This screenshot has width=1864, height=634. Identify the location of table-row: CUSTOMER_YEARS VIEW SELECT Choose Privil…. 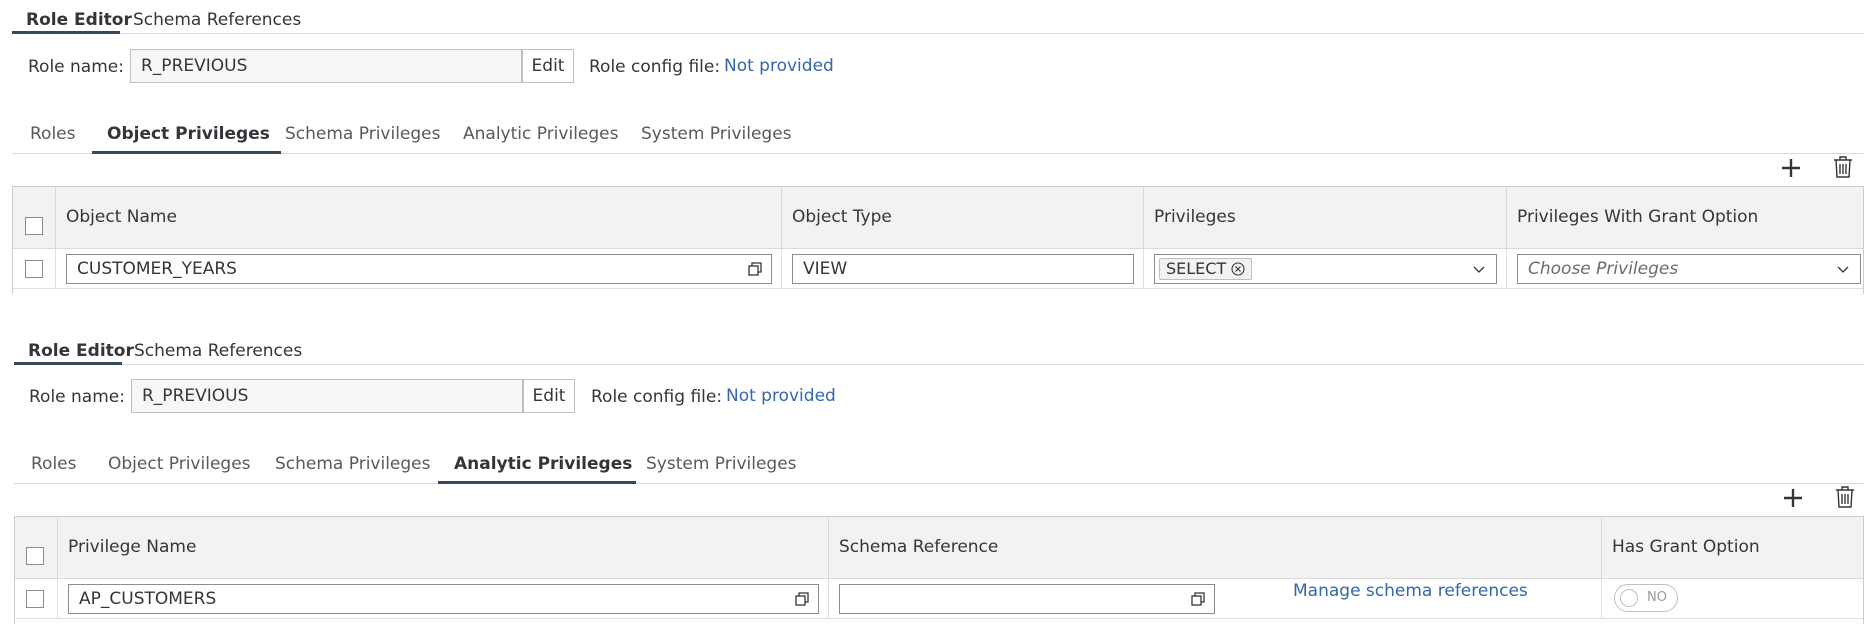
(938, 269).